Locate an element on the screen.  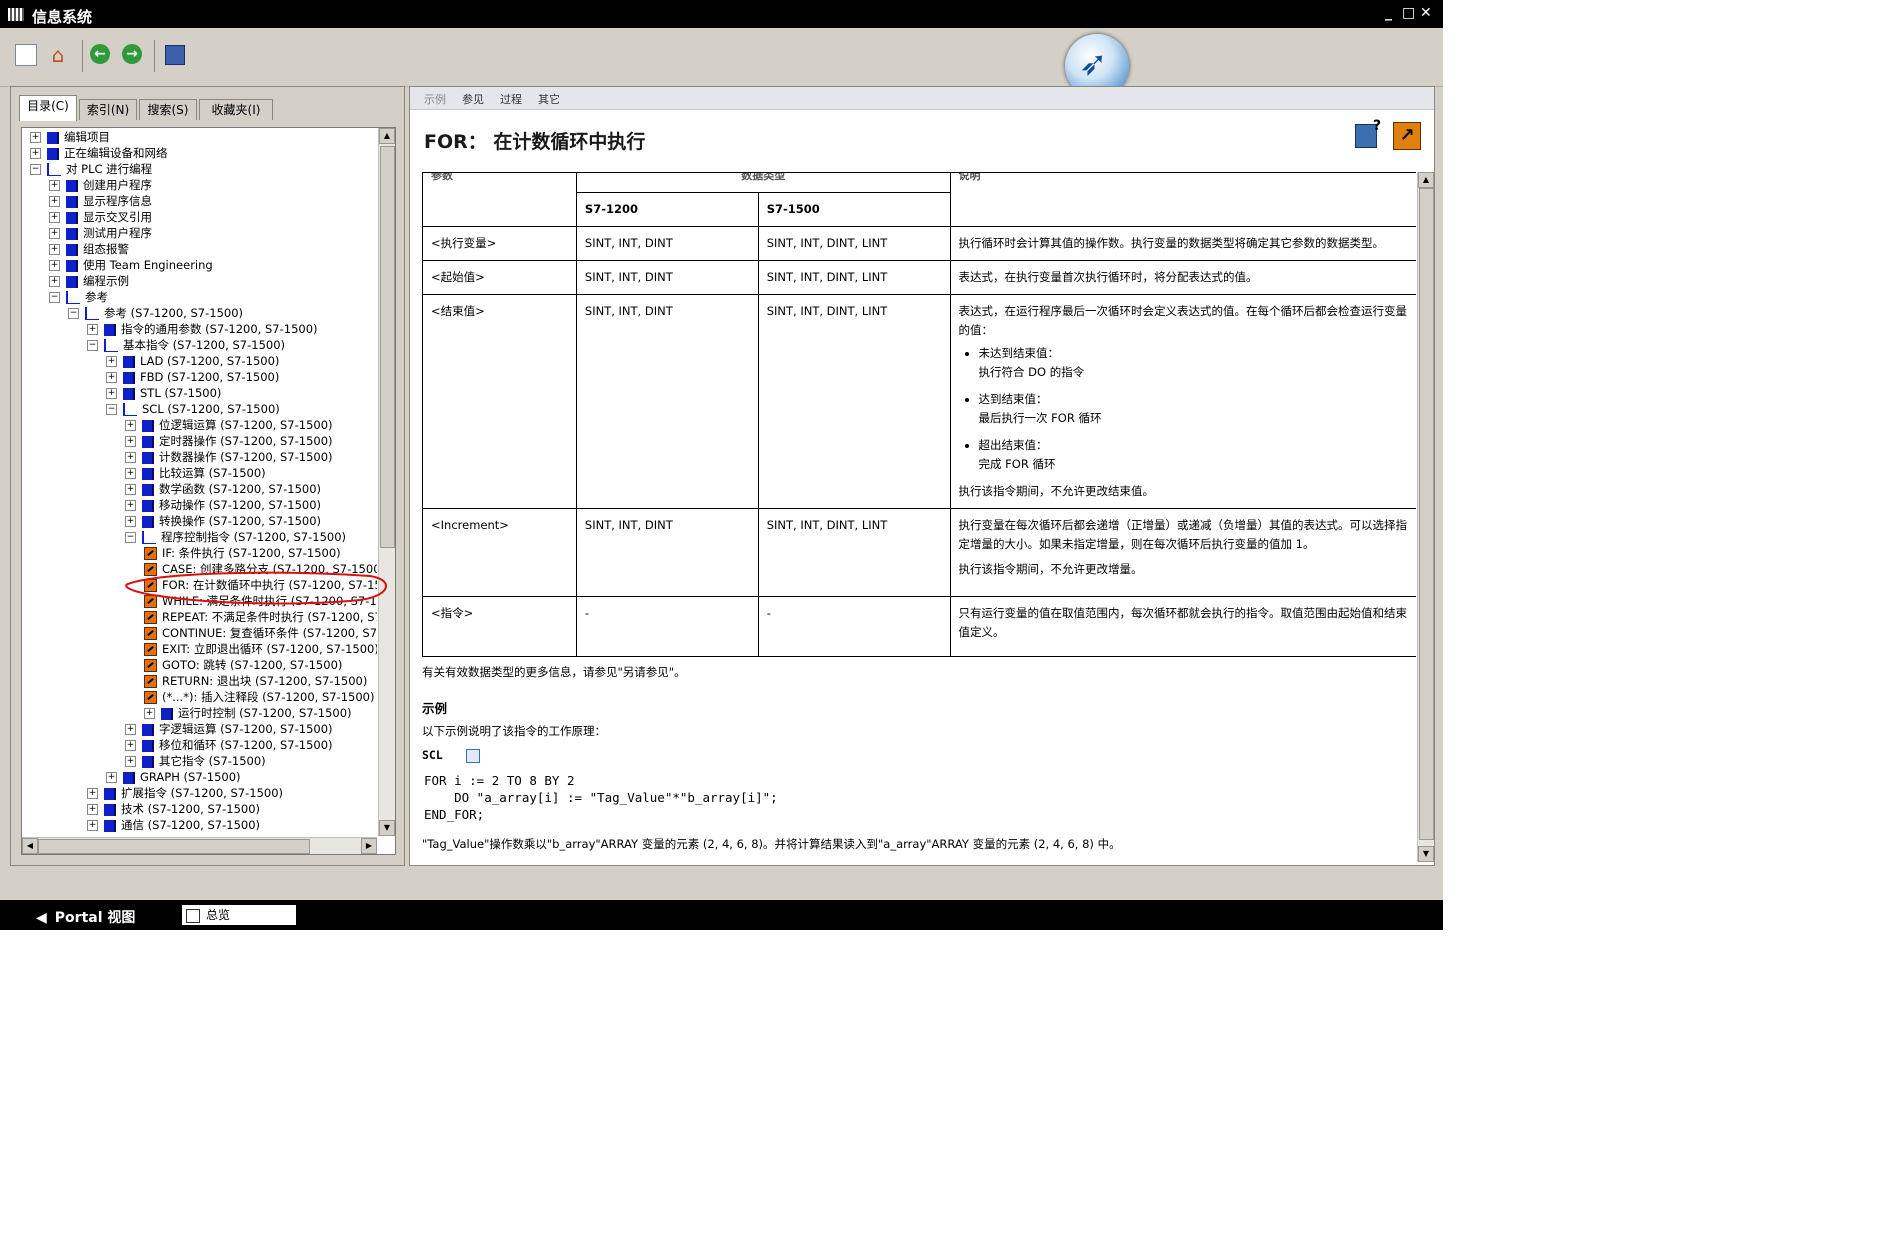
tree-item: + 移位和循环 (S7-1200, S7-1500) is located at coordinates (229, 745).